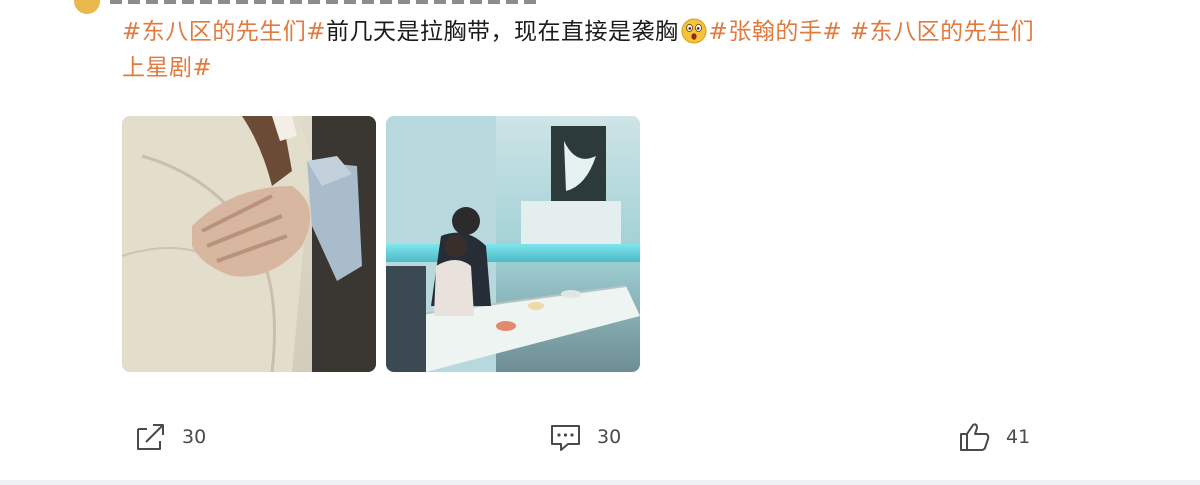 The width and height of the screenshot is (1200, 485). What do you see at coordinates (87, 7) in the screenshot?
I see `avatar-badge-icon` at bounding box center [87, 7].